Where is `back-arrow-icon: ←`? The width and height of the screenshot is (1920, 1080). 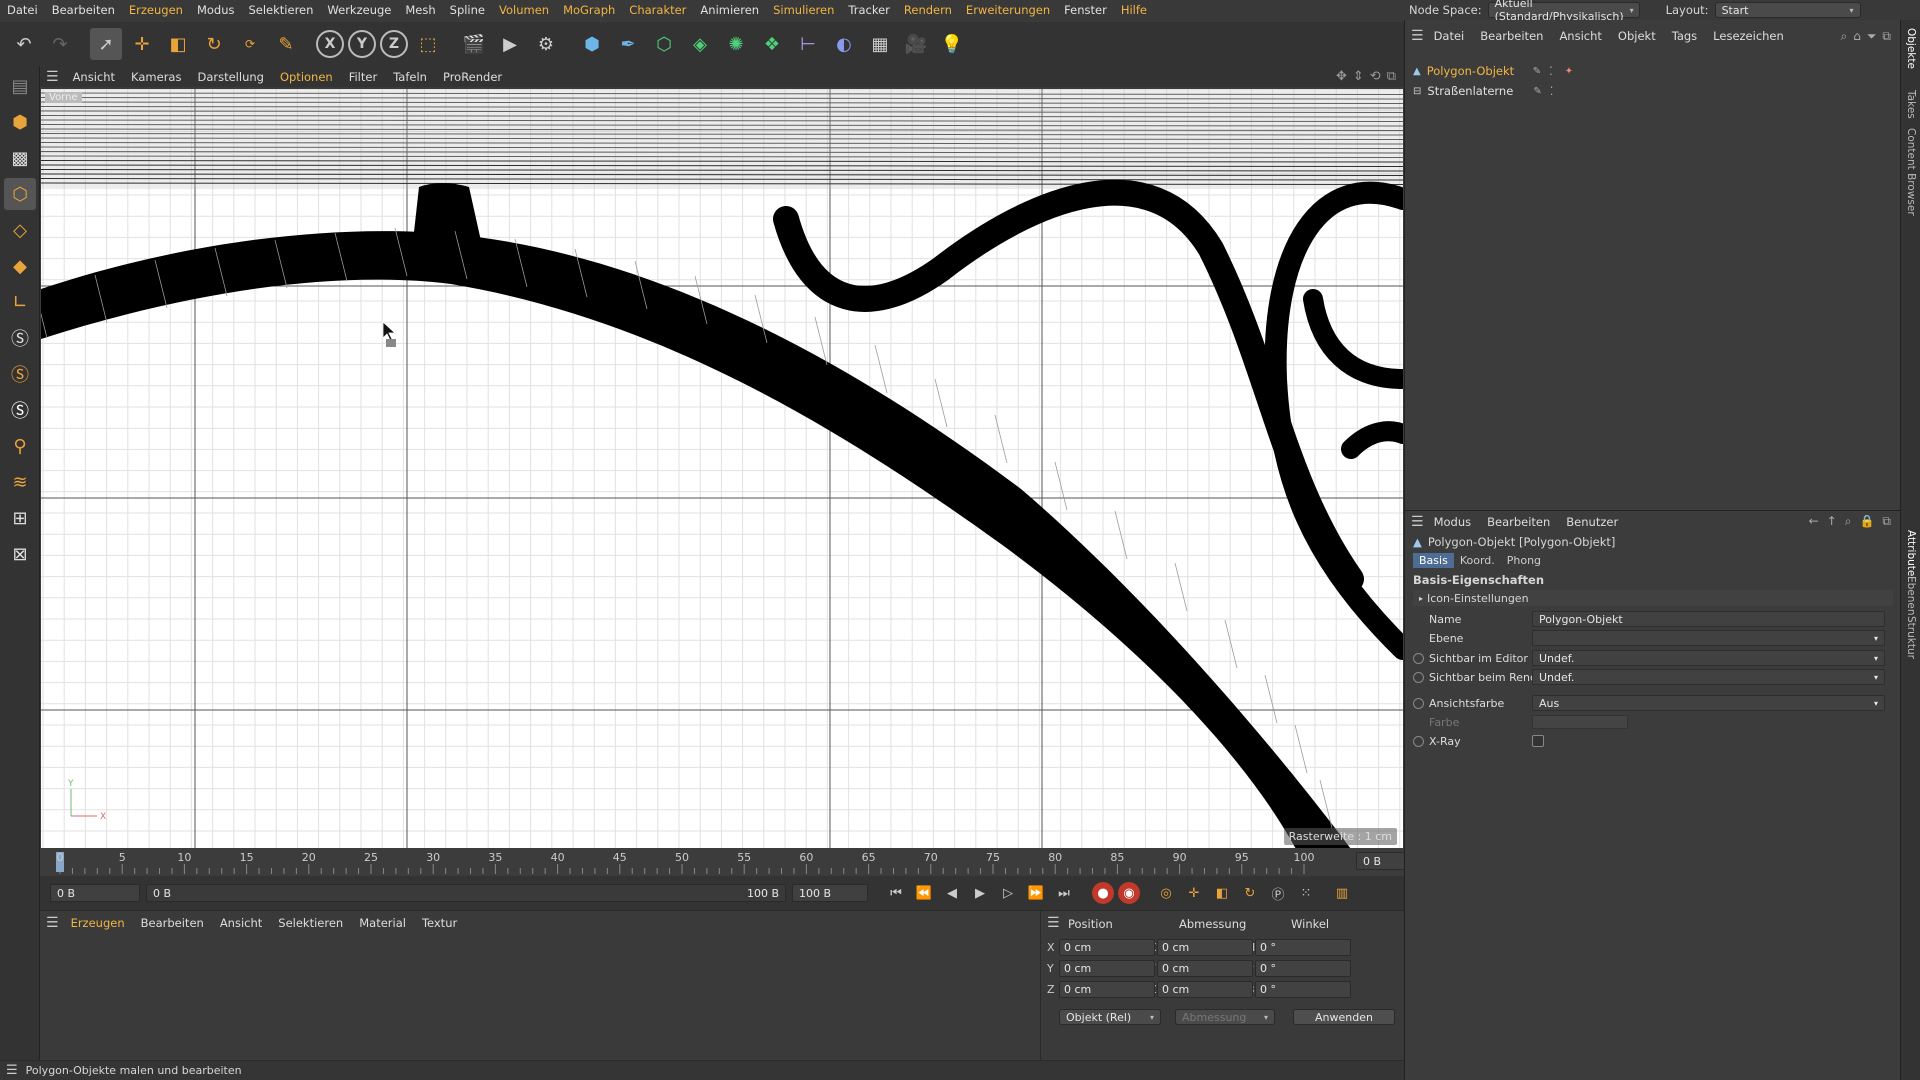 back-arrow-icon: ← is located at coordinates (1814, 521).